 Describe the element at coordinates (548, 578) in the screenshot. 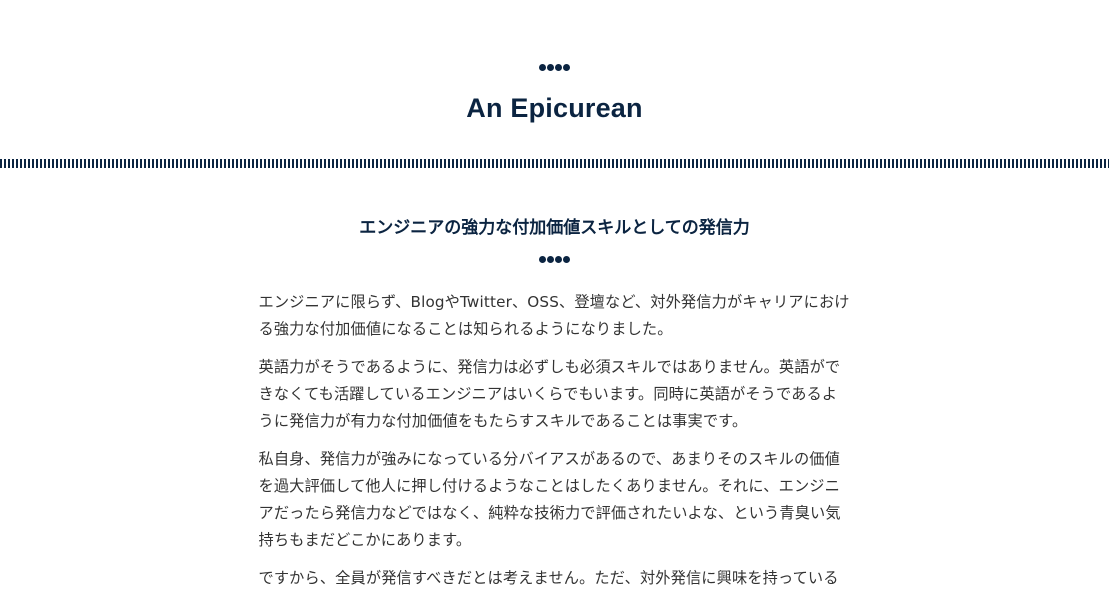

I see `paragraph: ですから、全員が発信すべきだとは考えません。ただ、対外発信に興味を持っている` at that location.